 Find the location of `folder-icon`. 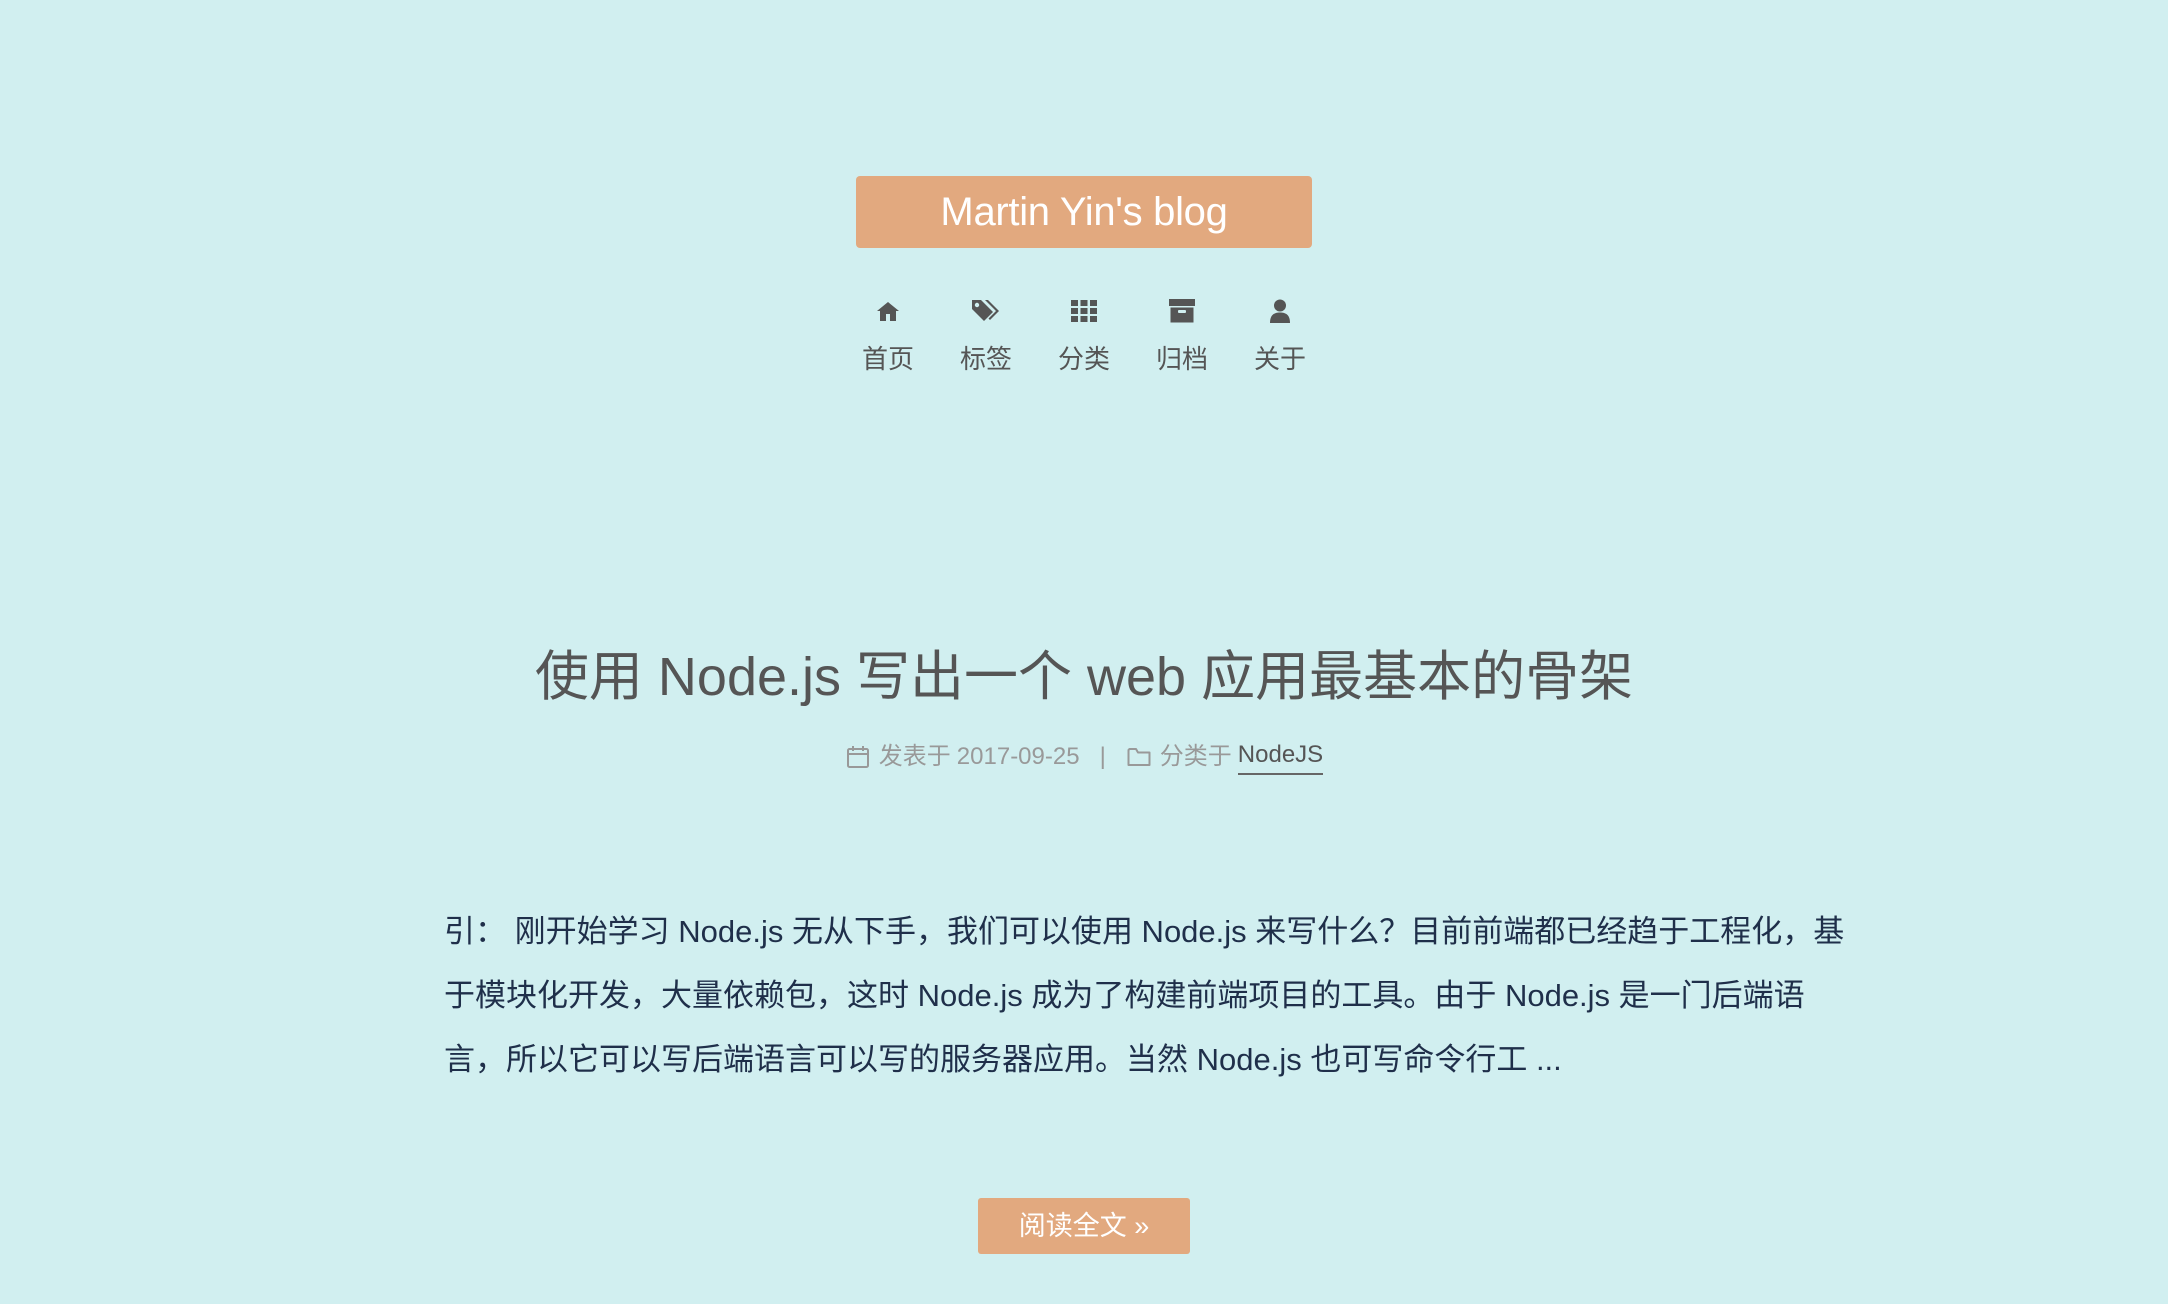

folder-icon is located at coordinates (1139, 757).